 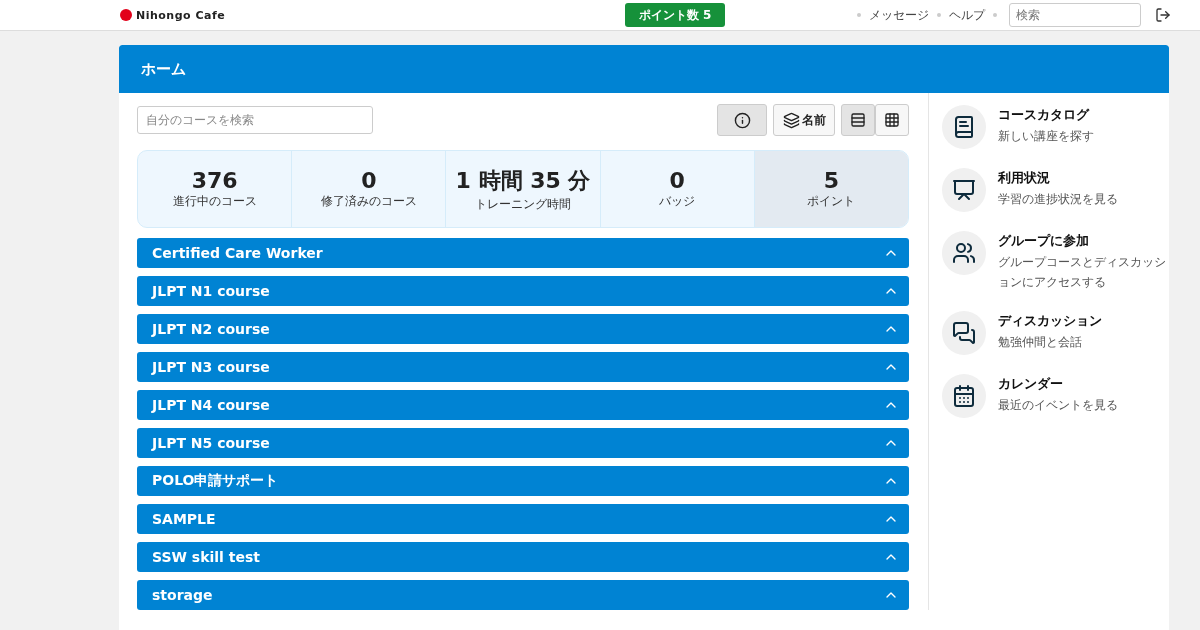 I want to click on card-title: ホーム, so click(x=644, y=69).